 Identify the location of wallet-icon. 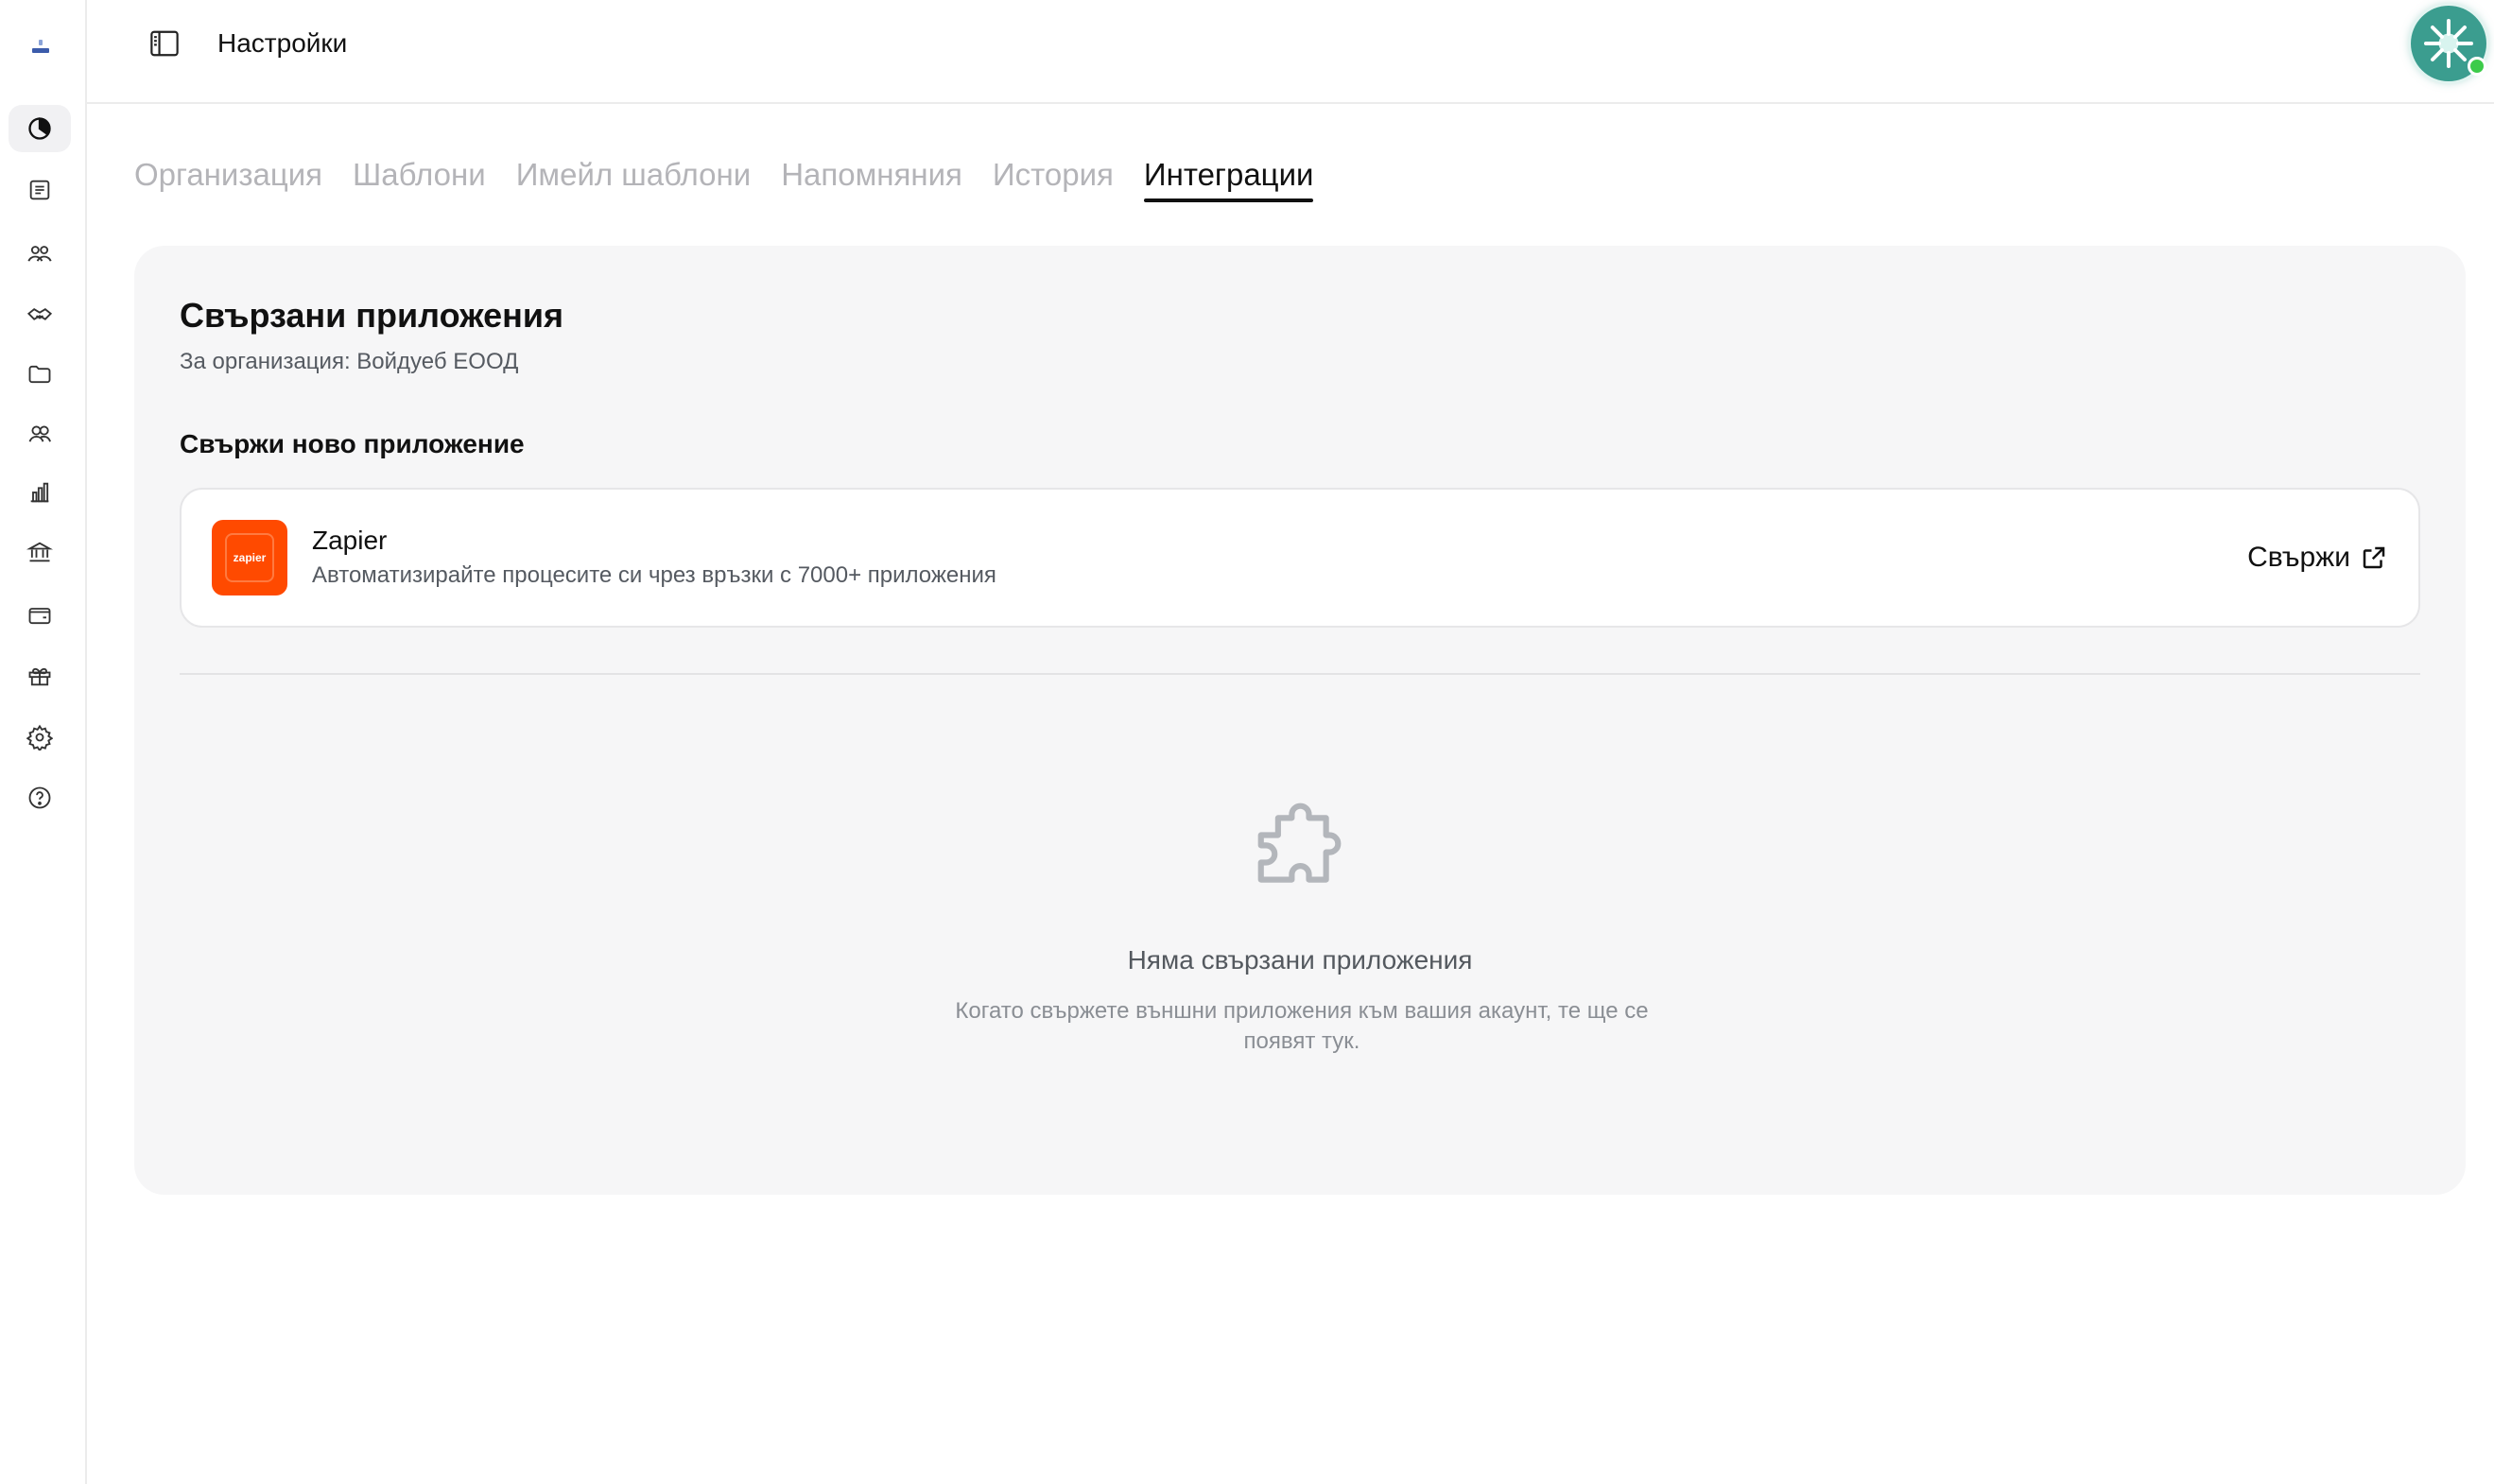
(39, 617).